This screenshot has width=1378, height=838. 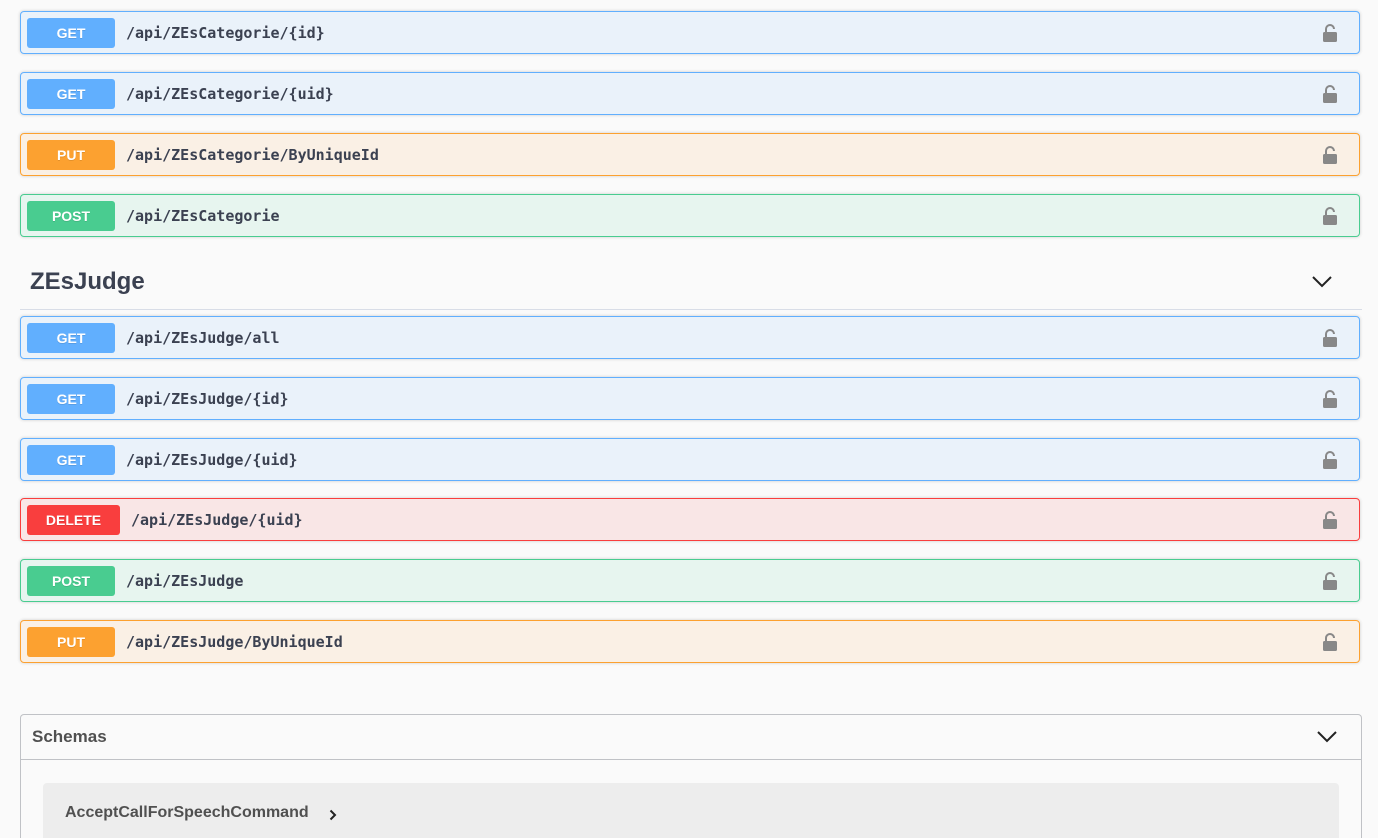 What do you see at coordinates (690, 641) in the screenshot?
I see `operation-put-judge-byuniqueid: PUT /api/ZEsJudge/ByUniqueId` at bounding box center [690, 641].